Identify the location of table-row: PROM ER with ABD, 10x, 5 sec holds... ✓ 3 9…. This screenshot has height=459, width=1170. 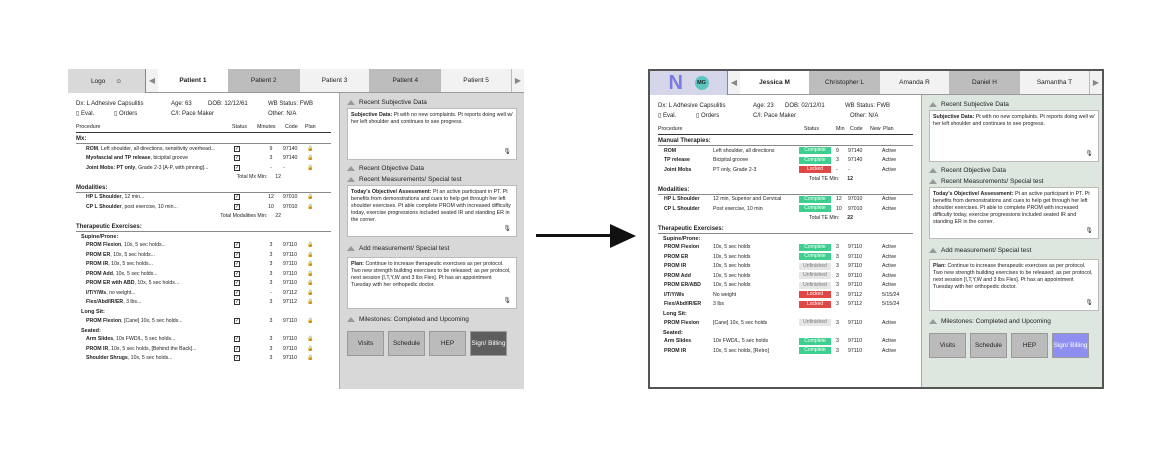
(203, 284).